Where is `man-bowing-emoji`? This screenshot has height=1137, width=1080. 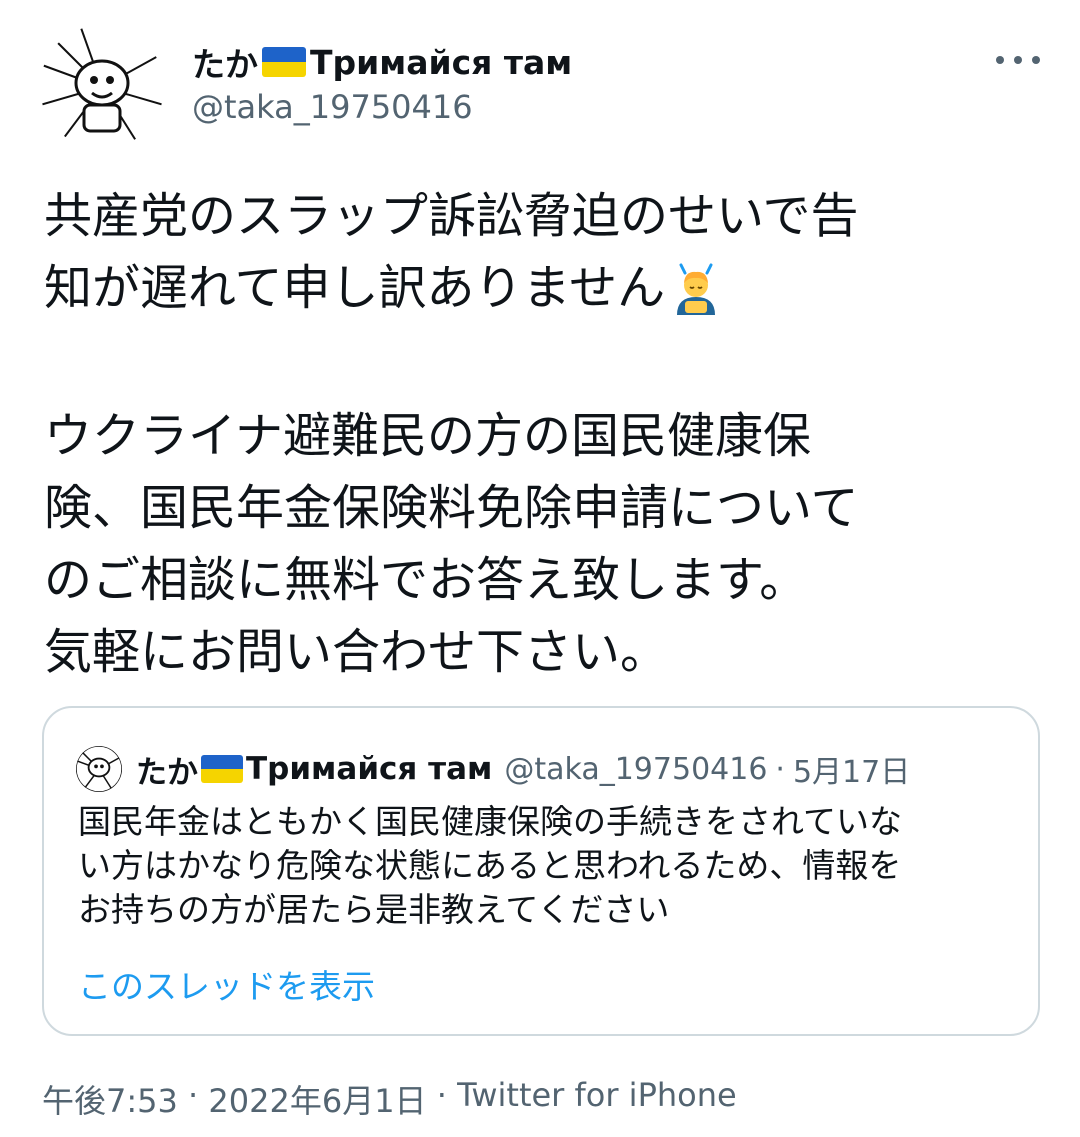
man-bowing-emoji is located at coordinates (696, 289).